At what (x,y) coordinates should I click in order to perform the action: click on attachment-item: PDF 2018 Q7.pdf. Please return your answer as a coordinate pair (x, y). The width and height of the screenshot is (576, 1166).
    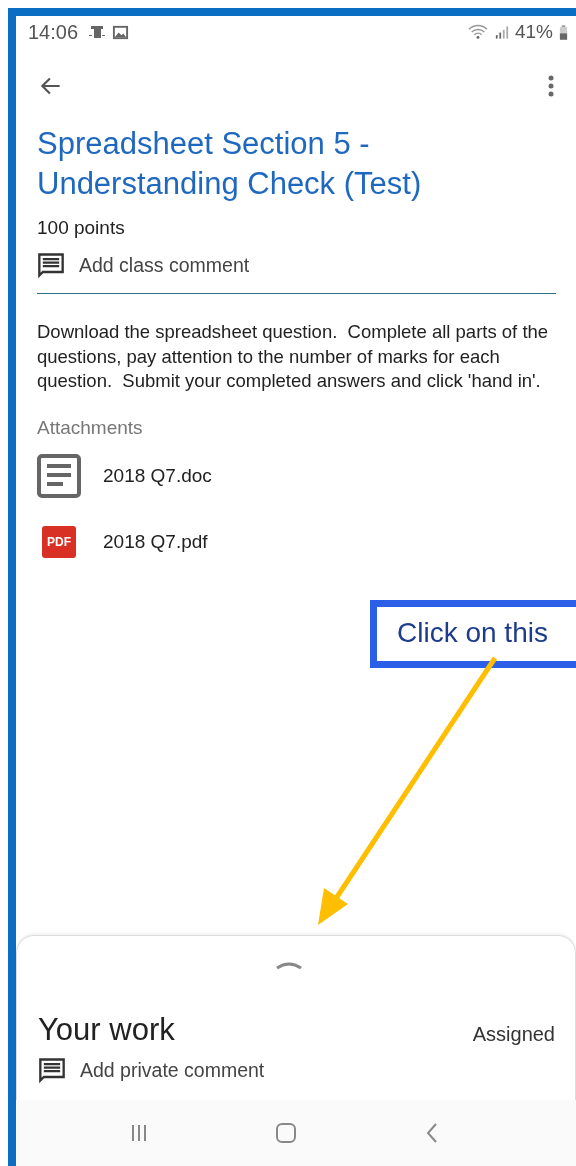
    Looking at the image, I should click on (296, 541).